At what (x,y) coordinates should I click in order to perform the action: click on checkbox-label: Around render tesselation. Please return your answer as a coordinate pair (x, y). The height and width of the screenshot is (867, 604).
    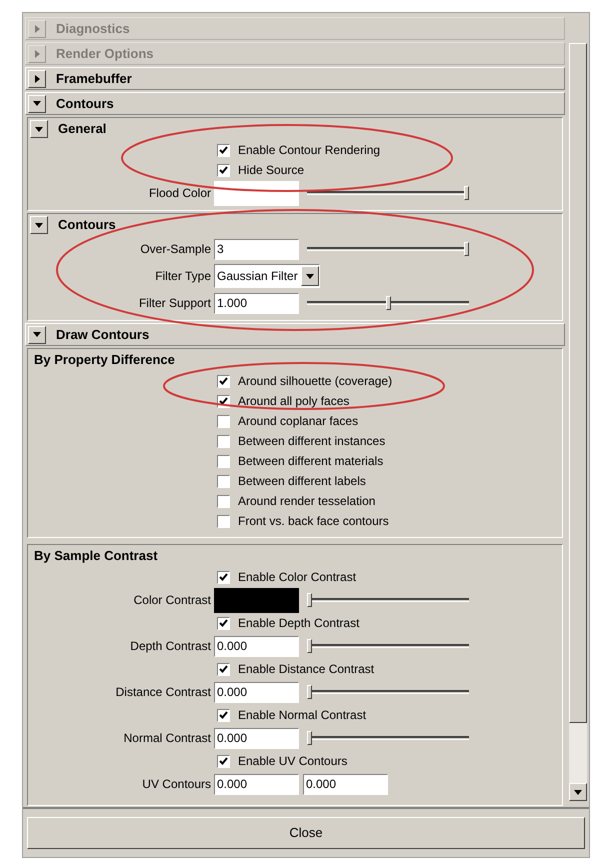
    Looking at the image, I should click on (307, 501).